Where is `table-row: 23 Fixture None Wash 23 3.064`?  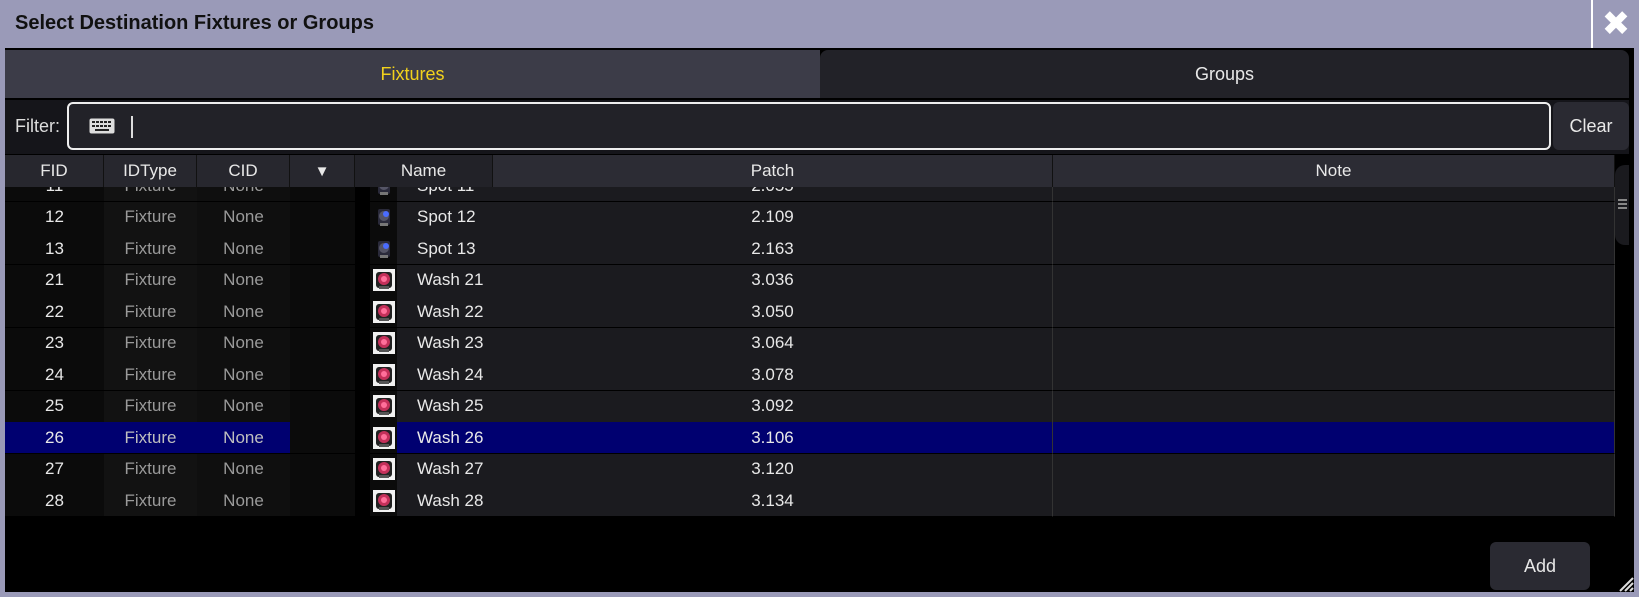 table-row: 23 Fixture None Wash 23 3.064 is located at coordinates (810, 344).